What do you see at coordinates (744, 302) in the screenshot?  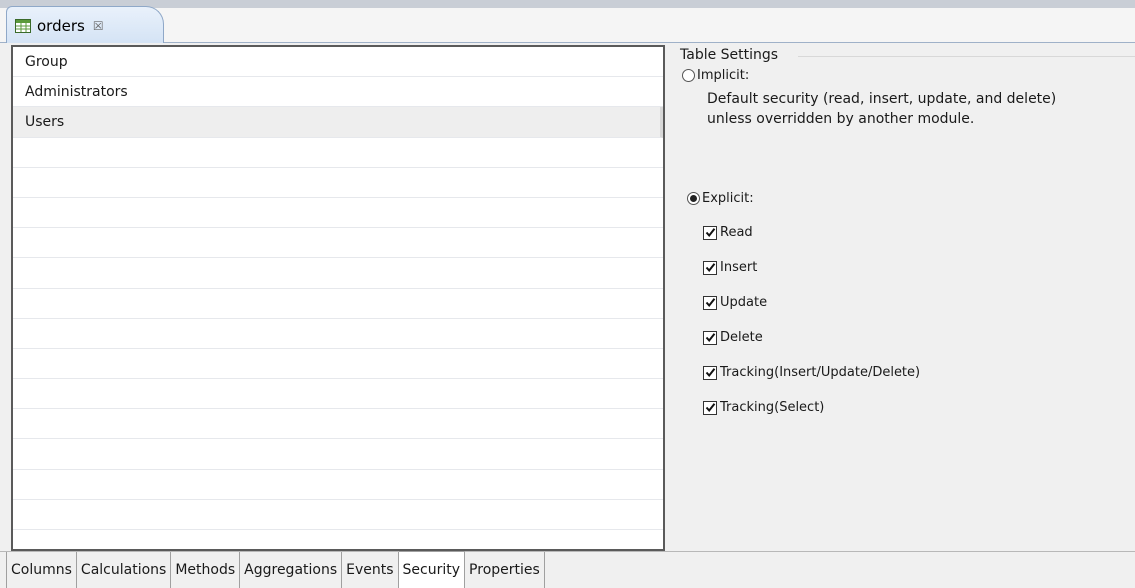 I see `checkbox-label: Update` at bounding box center [744, 302].